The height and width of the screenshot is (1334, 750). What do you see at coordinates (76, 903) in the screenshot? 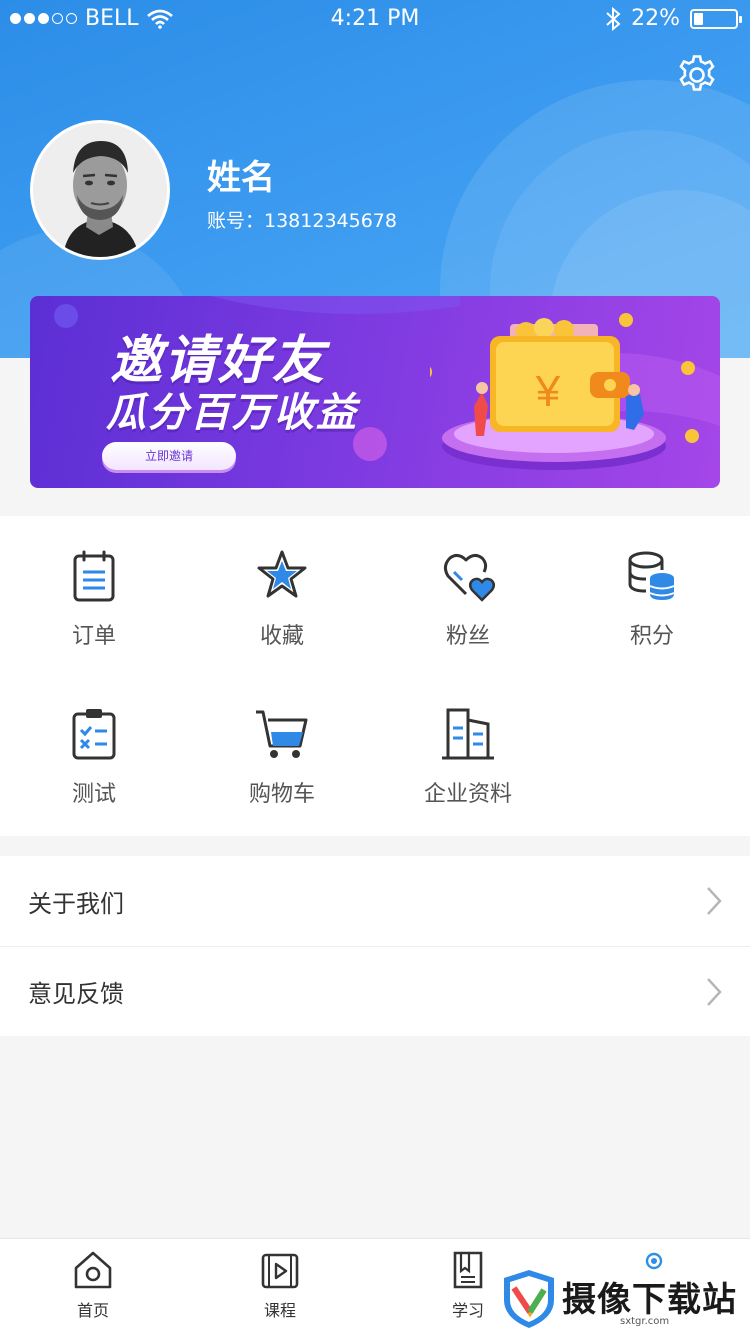
I see `list-label-about: 关于我们` at bounding box center [76, 903].